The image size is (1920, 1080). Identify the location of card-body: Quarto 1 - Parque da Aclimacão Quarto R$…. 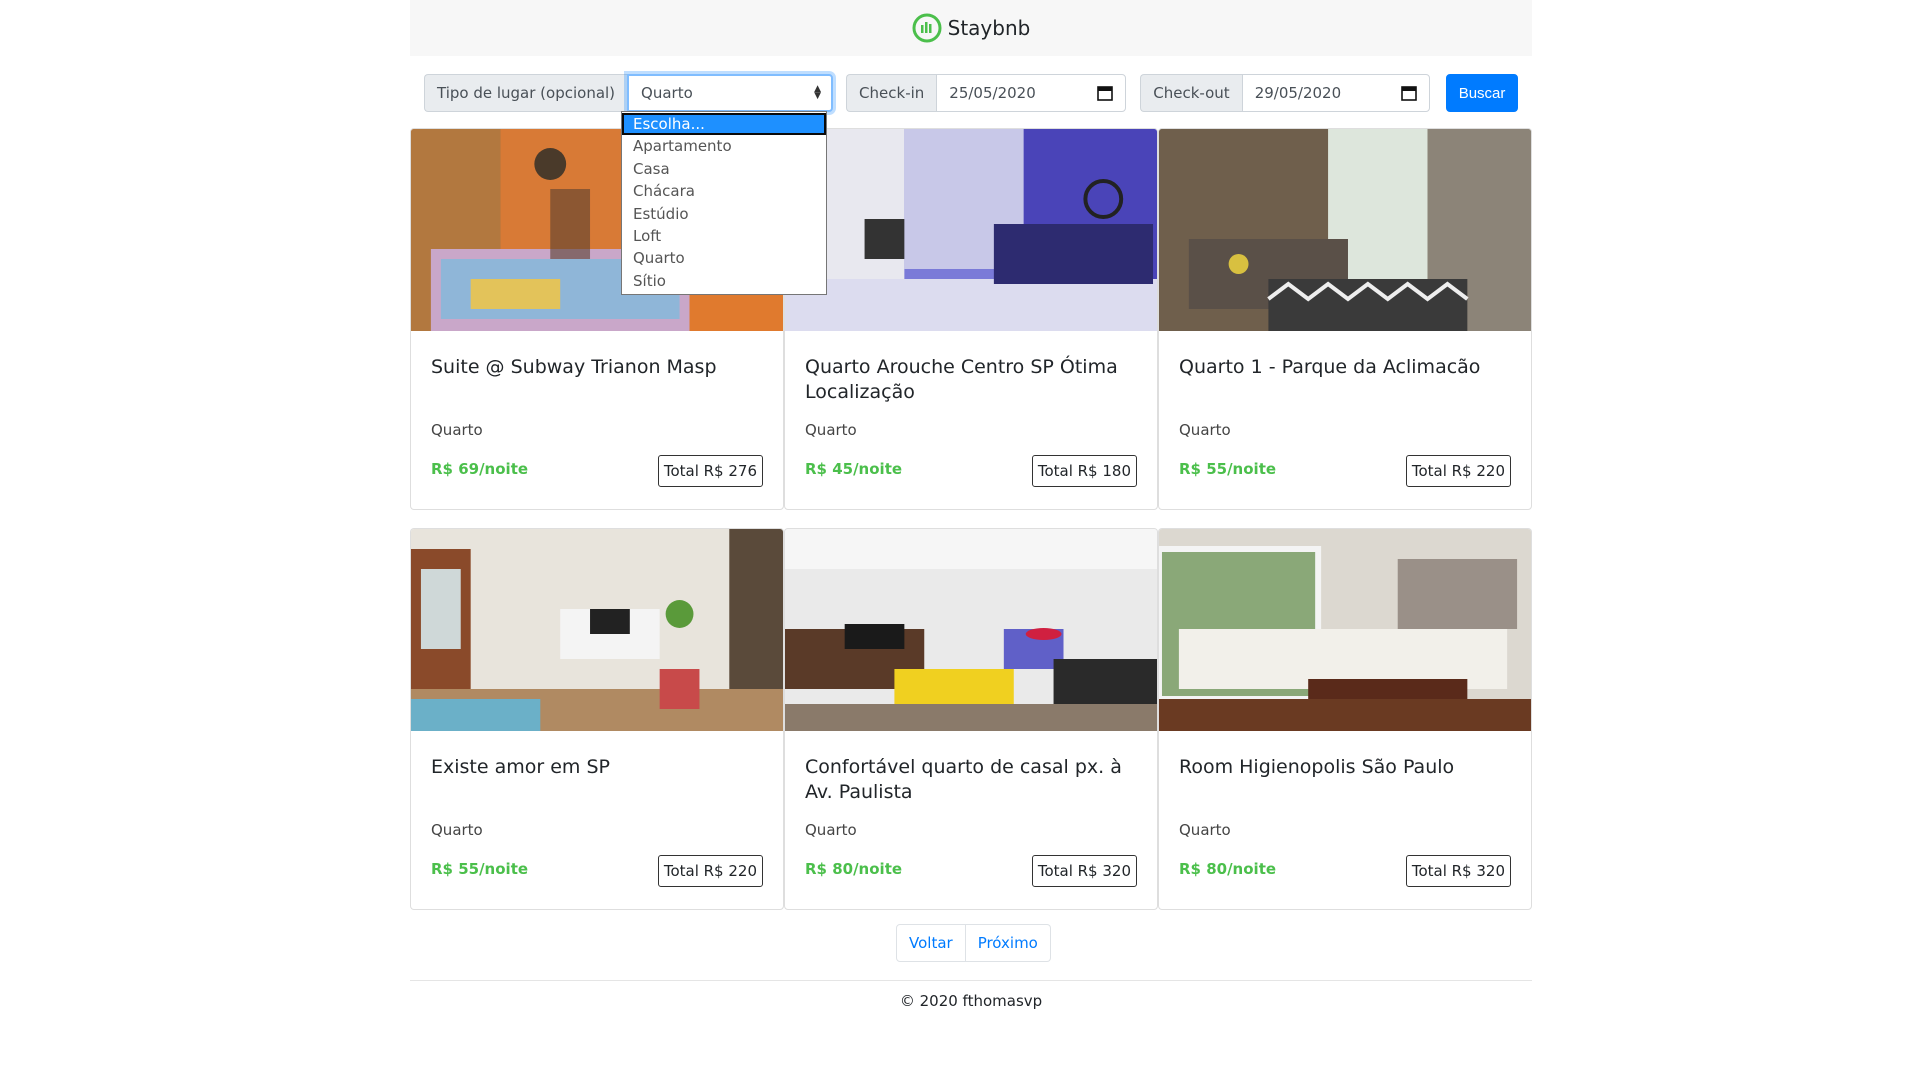
(1345, 422).